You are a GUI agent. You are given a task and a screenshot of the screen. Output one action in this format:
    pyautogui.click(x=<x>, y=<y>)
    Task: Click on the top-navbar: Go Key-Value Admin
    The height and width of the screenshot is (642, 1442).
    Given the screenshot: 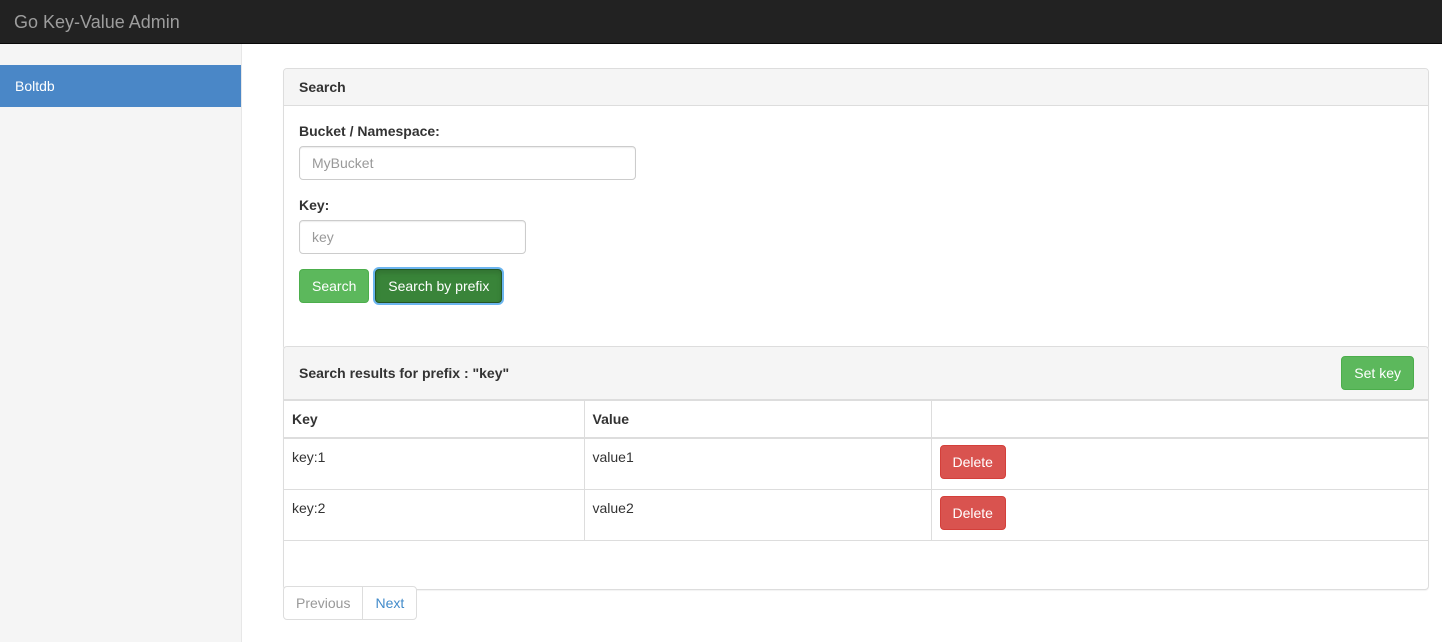 What is the action you would take?
    pyautogui.click(x=721, y=22)
    